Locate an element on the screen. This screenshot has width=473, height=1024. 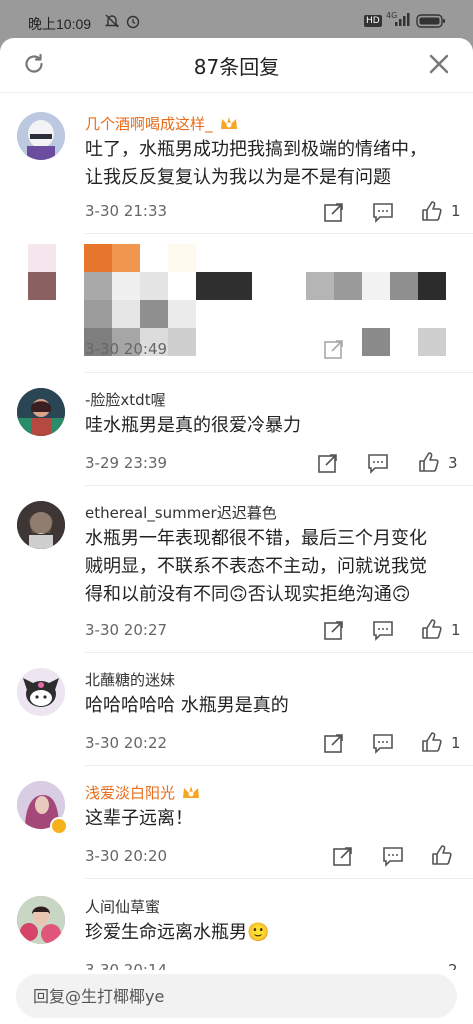
username: 北蘸糖的迷妹 is located at coordinates (130, 679).